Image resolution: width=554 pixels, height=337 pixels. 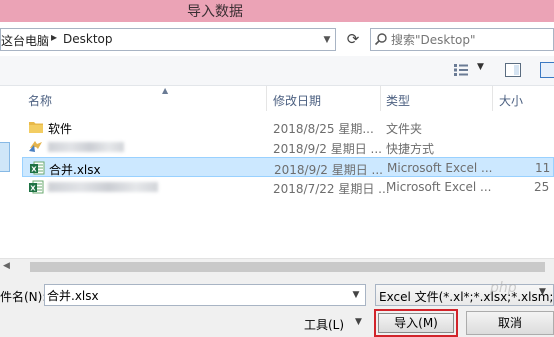 What do you see at coordinates (36, 127) in the screenshot?
I see `folder-icon` at bounding box center [36, 127].